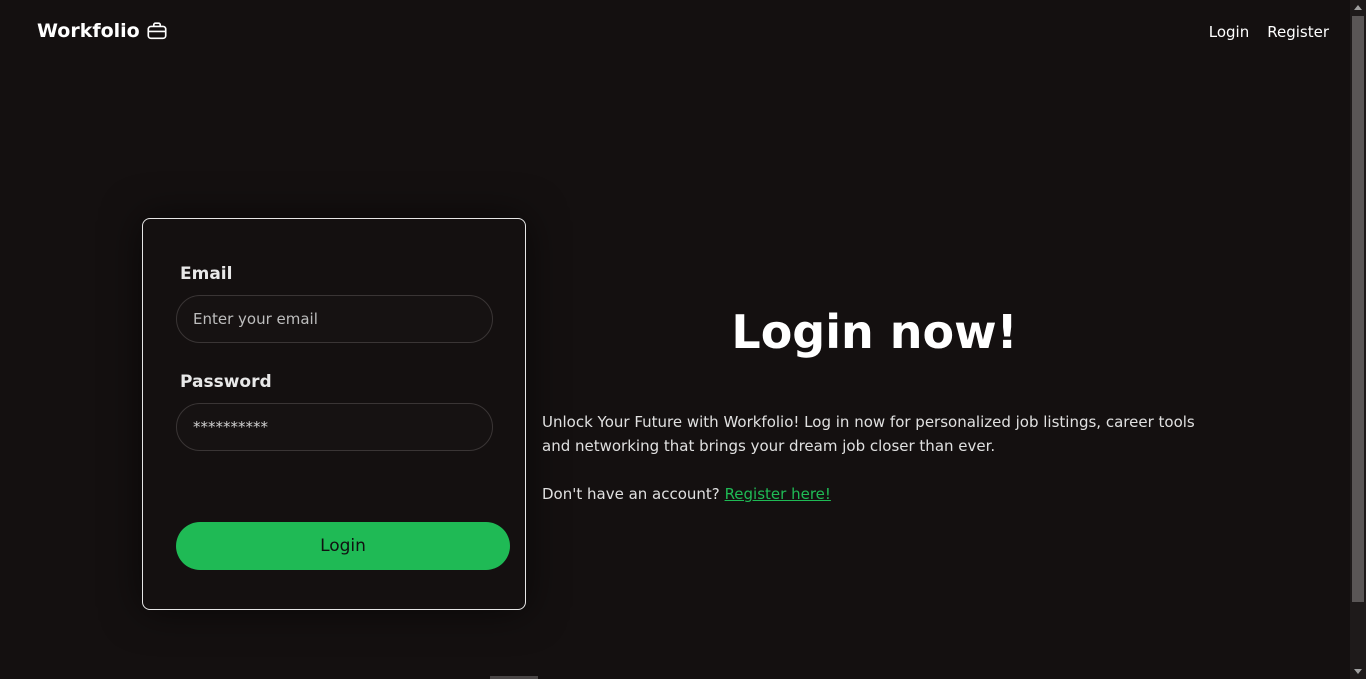 The image size is (1366, 679). Describe the element at coordinates (1358, 309) in the screenshot. I see `scrollbar-thumb` at that location.